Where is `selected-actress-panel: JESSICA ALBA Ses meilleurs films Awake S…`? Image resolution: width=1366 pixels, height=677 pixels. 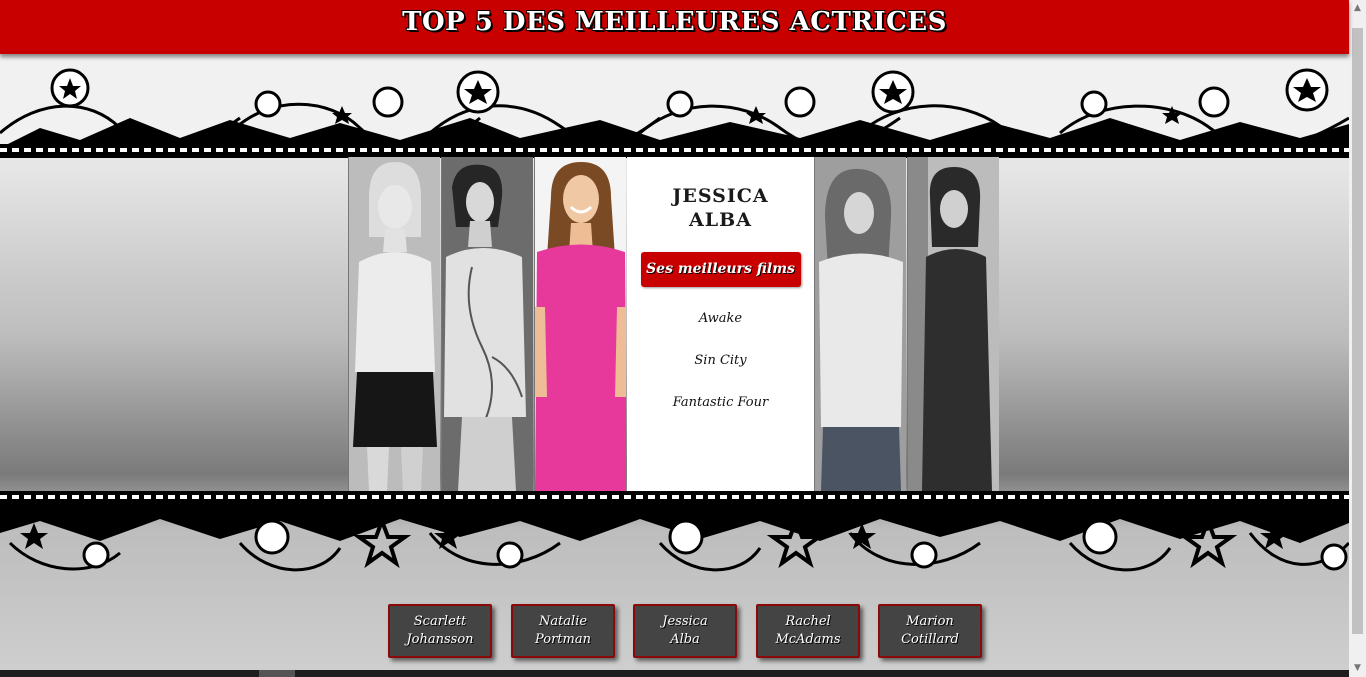 selected-actress-panel: JESSICA ALBA Ses meilleurs films Awake S… is located at coordinates (720, 324).